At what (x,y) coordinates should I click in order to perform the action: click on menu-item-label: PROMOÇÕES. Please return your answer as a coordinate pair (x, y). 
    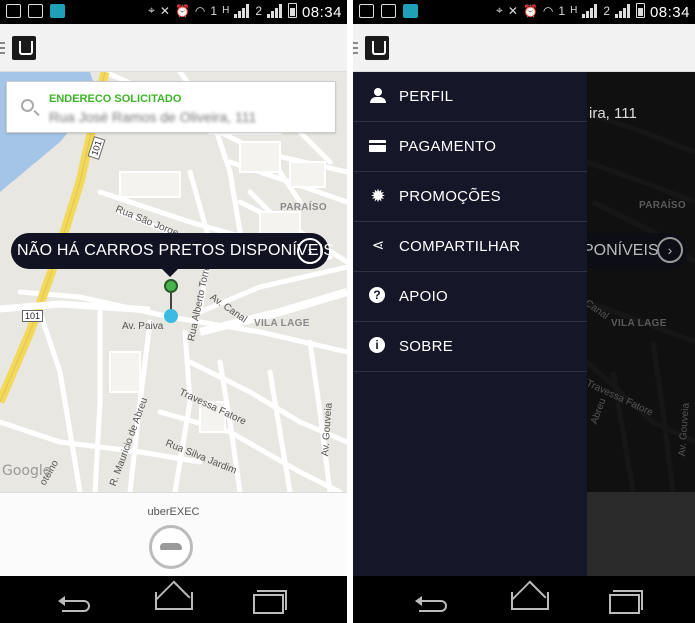
    Looking at the image, I should click on (450, 196).